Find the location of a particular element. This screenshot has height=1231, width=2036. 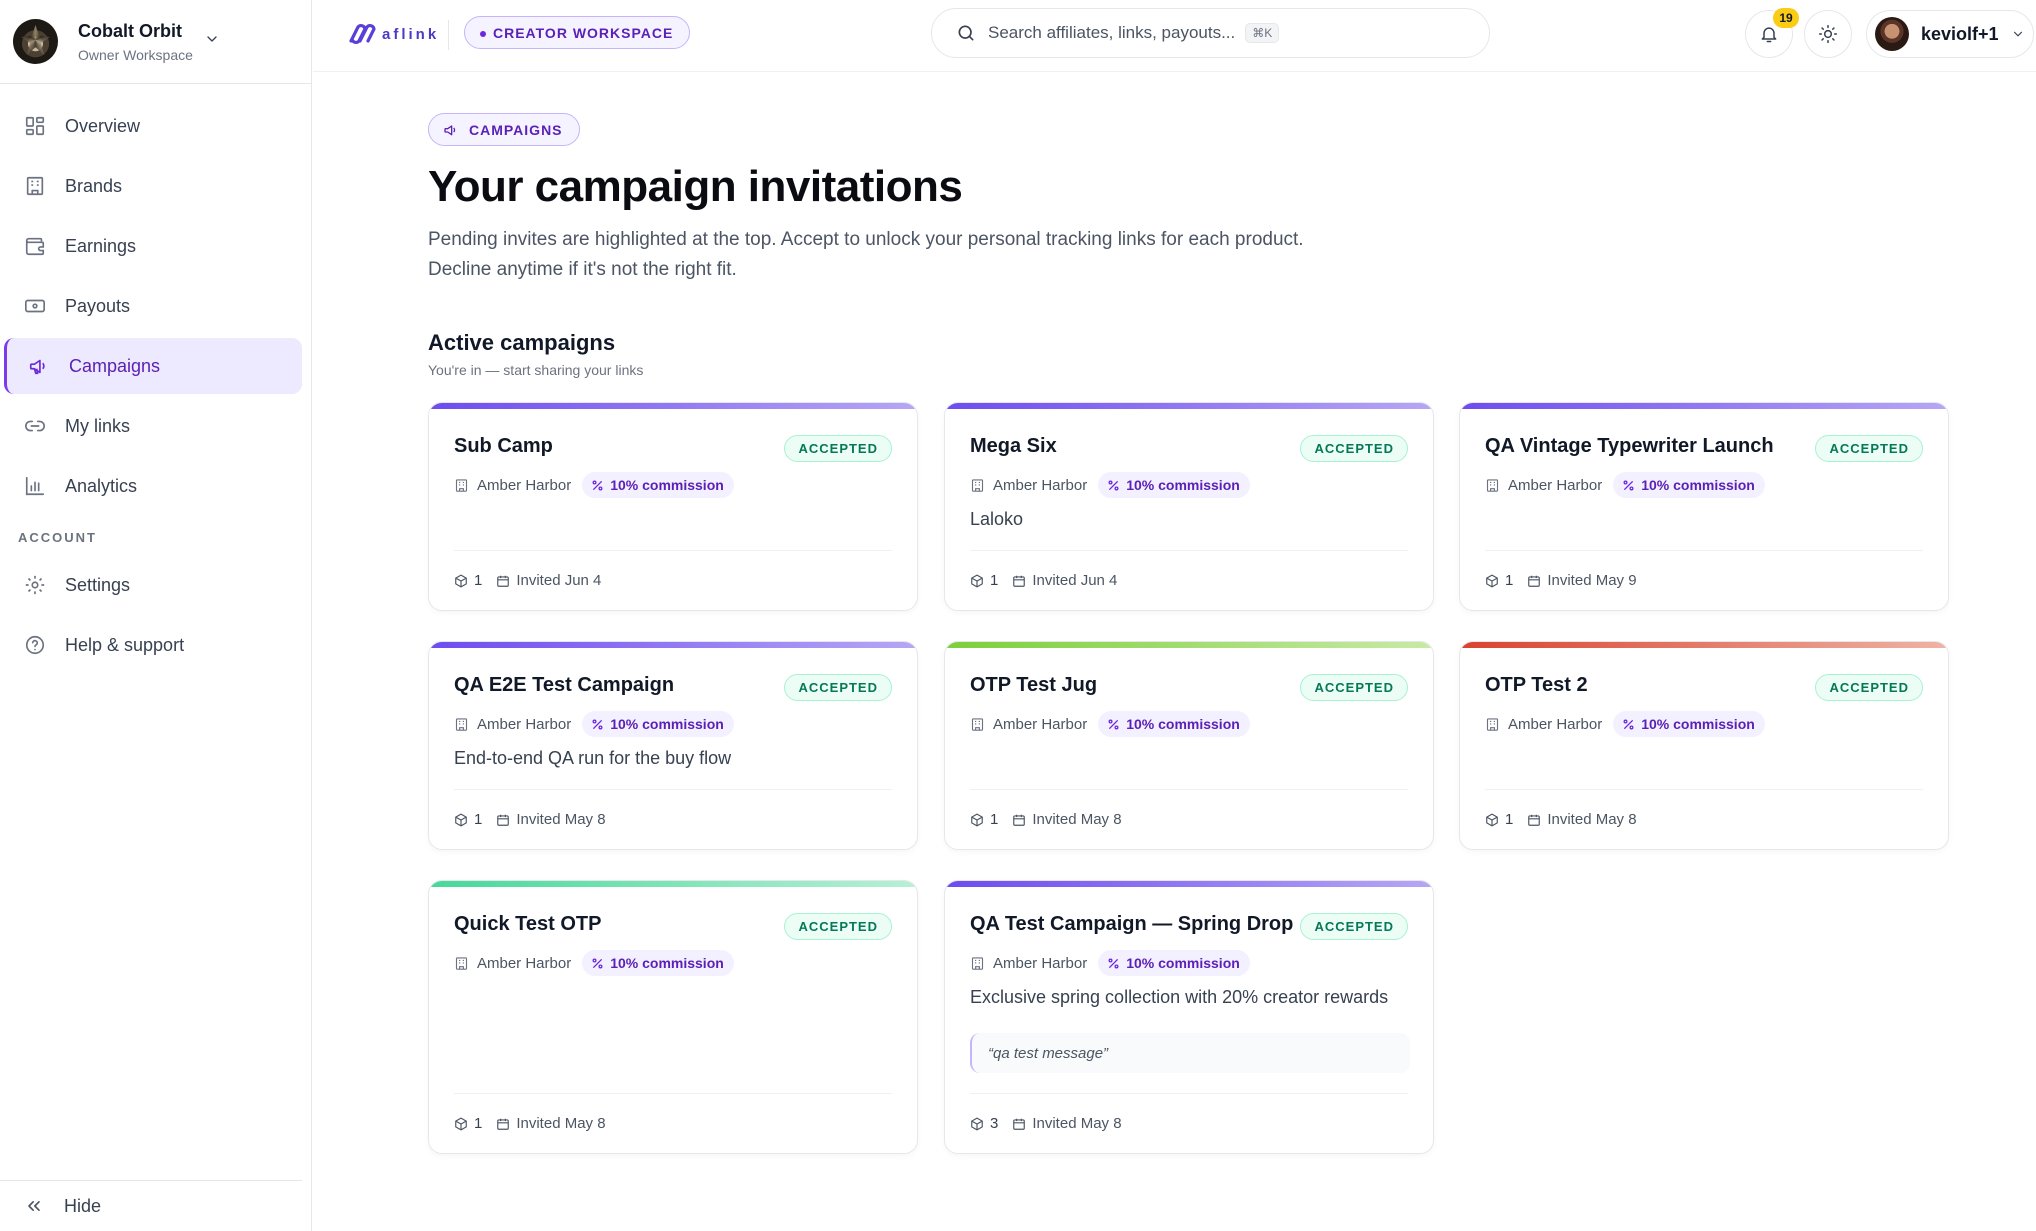

search-icon is located at coordinates (966, 33).